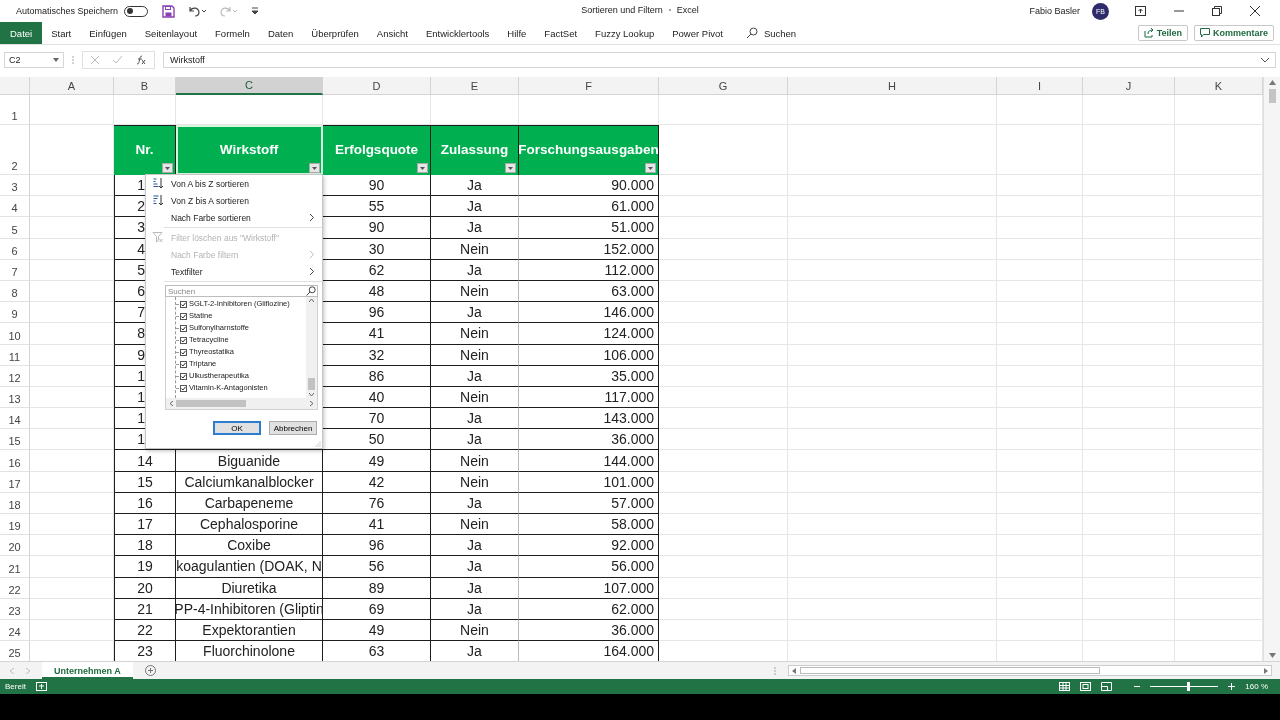 The image size is (1280, 720). Describe the element at coordinates (377, 525) in the screenshot. I see `table-cell: 41` at that location.